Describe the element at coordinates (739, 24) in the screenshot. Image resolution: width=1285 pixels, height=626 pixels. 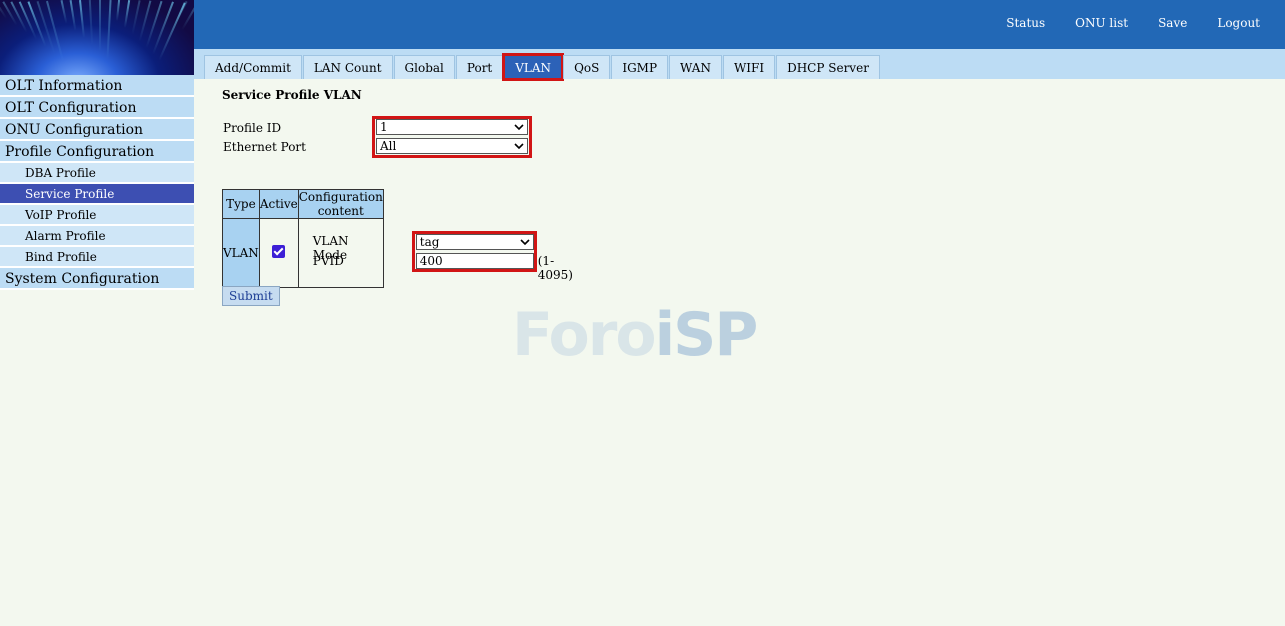
I see `header-bar: Status ONU list Save Logout` at that location.